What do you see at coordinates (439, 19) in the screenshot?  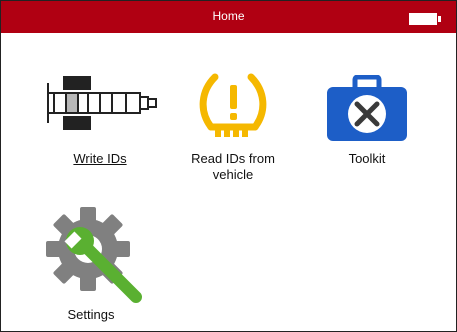 I see `battery-tip-icon` at bounding box center [439, 19].